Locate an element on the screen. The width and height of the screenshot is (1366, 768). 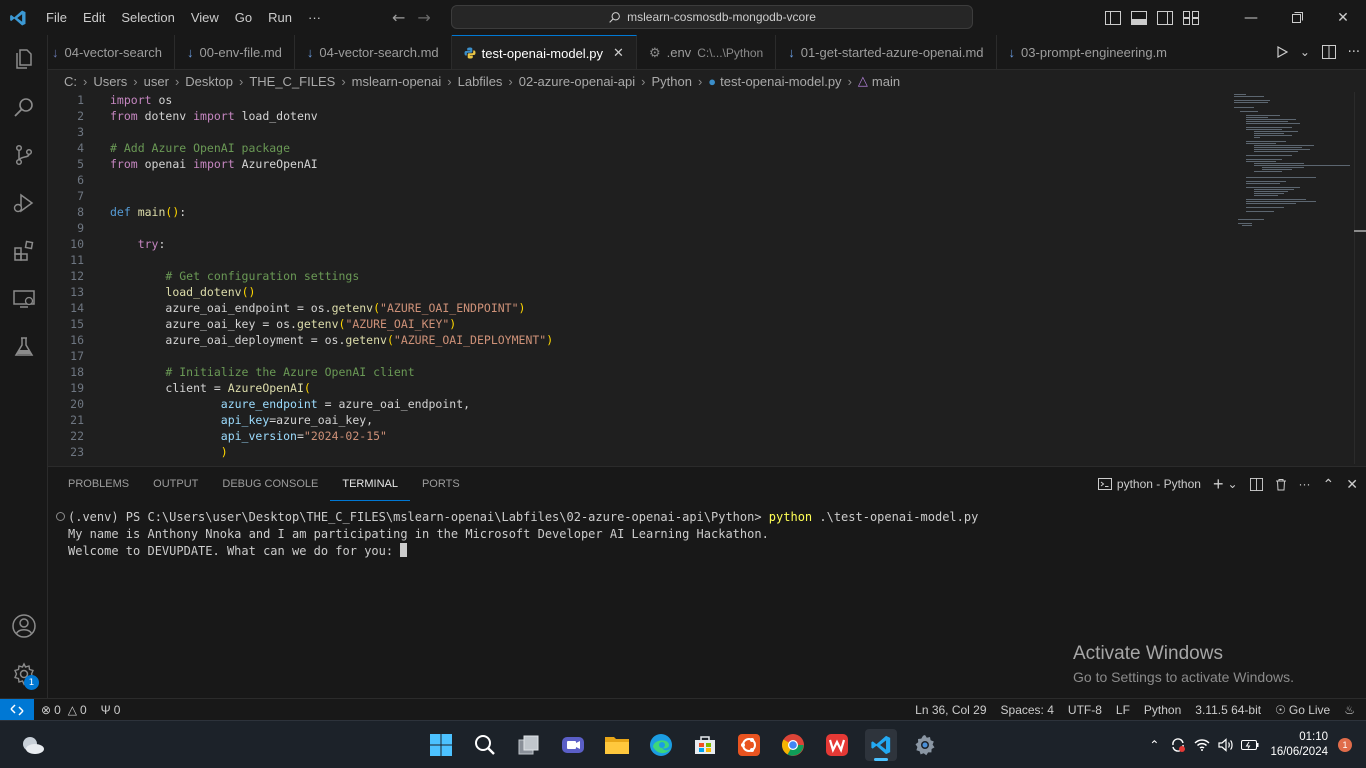
minimize-button: — is located at coordinates (1251, 17).